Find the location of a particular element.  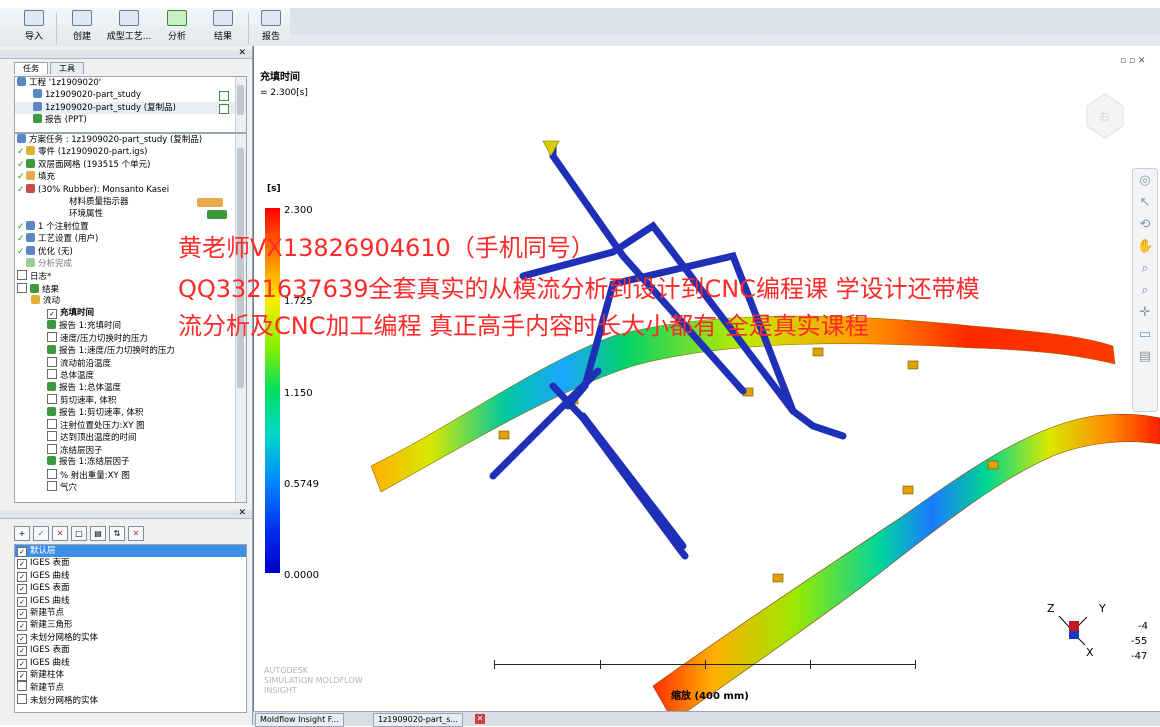

delete-layer-icon: ✕ is located at coordinates (60, 533).